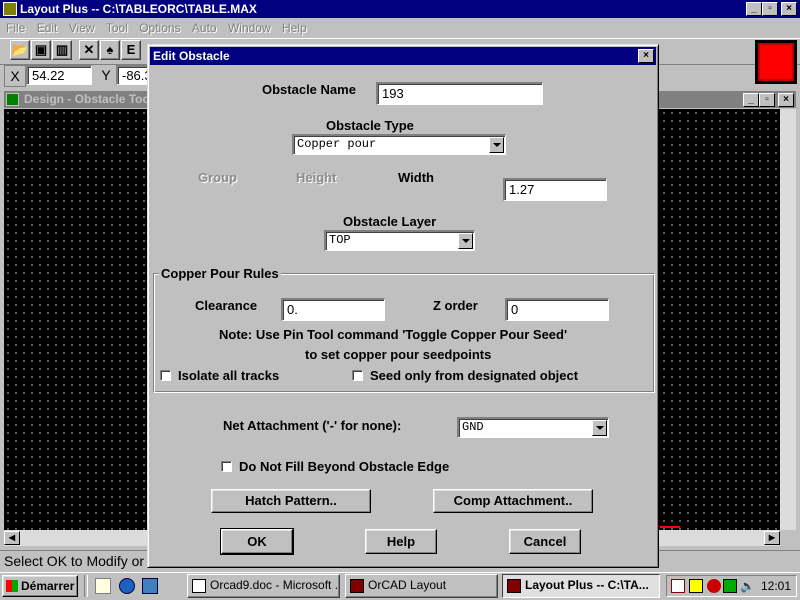  I want to click on net-attachment-dropdown-icon, so click(599, 428).